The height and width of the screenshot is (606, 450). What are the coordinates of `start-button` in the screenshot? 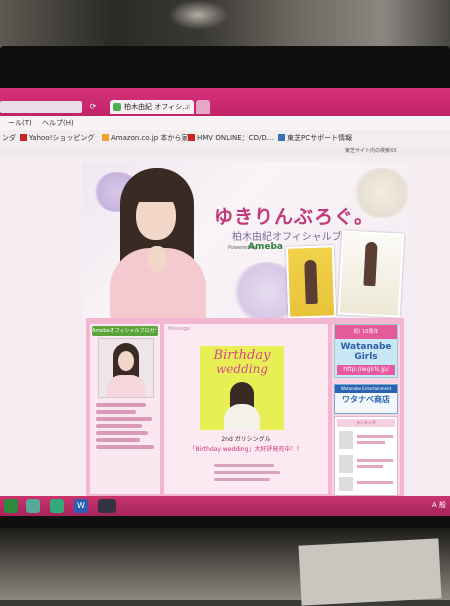 It's located at (11, 506).